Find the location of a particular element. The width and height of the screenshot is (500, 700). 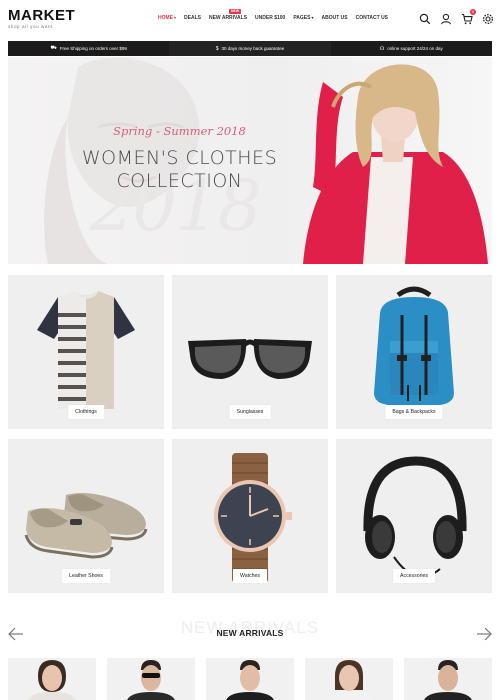

new-arrivals-header: NEW ARRIVALS NEW ARRIVALS is located at coordinates (250, 634).